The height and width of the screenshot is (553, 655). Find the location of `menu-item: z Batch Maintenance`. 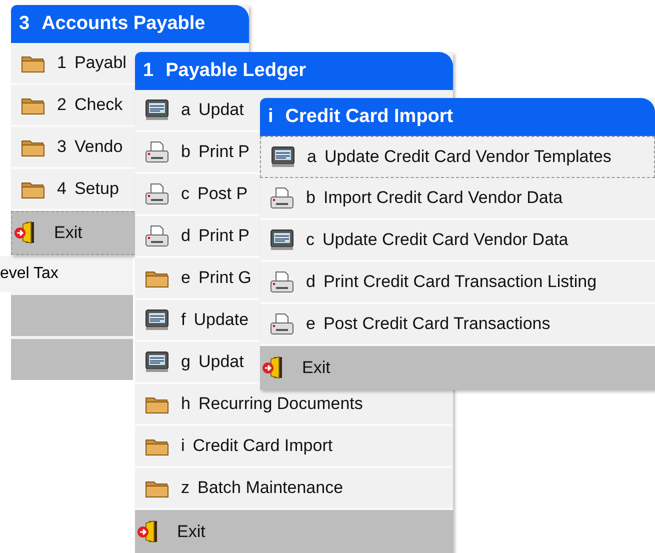

menu-item: z Batch Maintenance is located at coordinates (294, 489).